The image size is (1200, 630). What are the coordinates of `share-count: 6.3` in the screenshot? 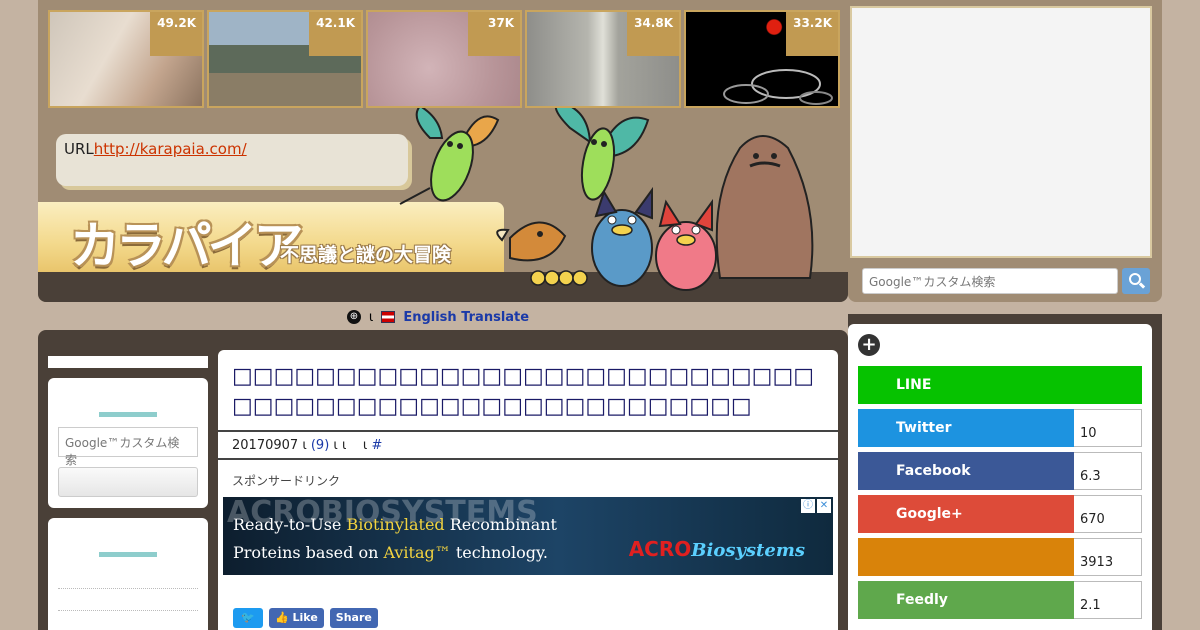 It's located at (1108, 471).